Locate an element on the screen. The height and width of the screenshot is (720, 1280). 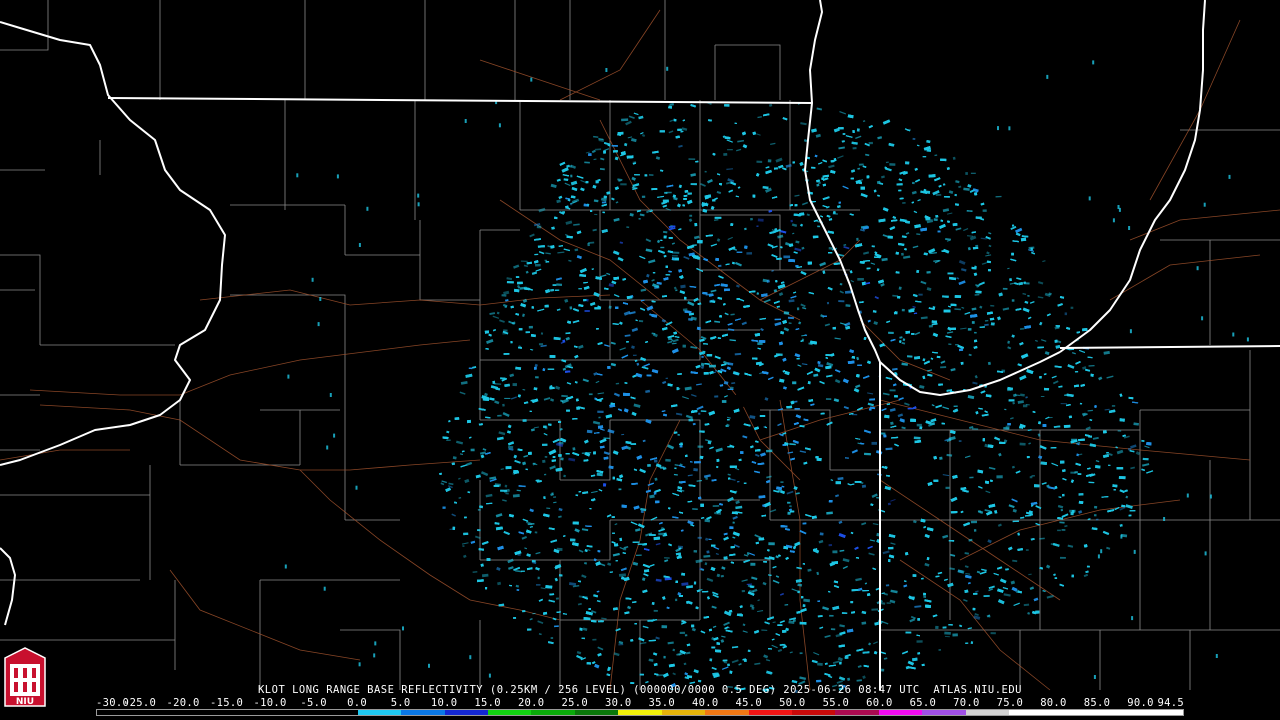
scale-tick-label: 60.0 is located at coordinates (879, 703).